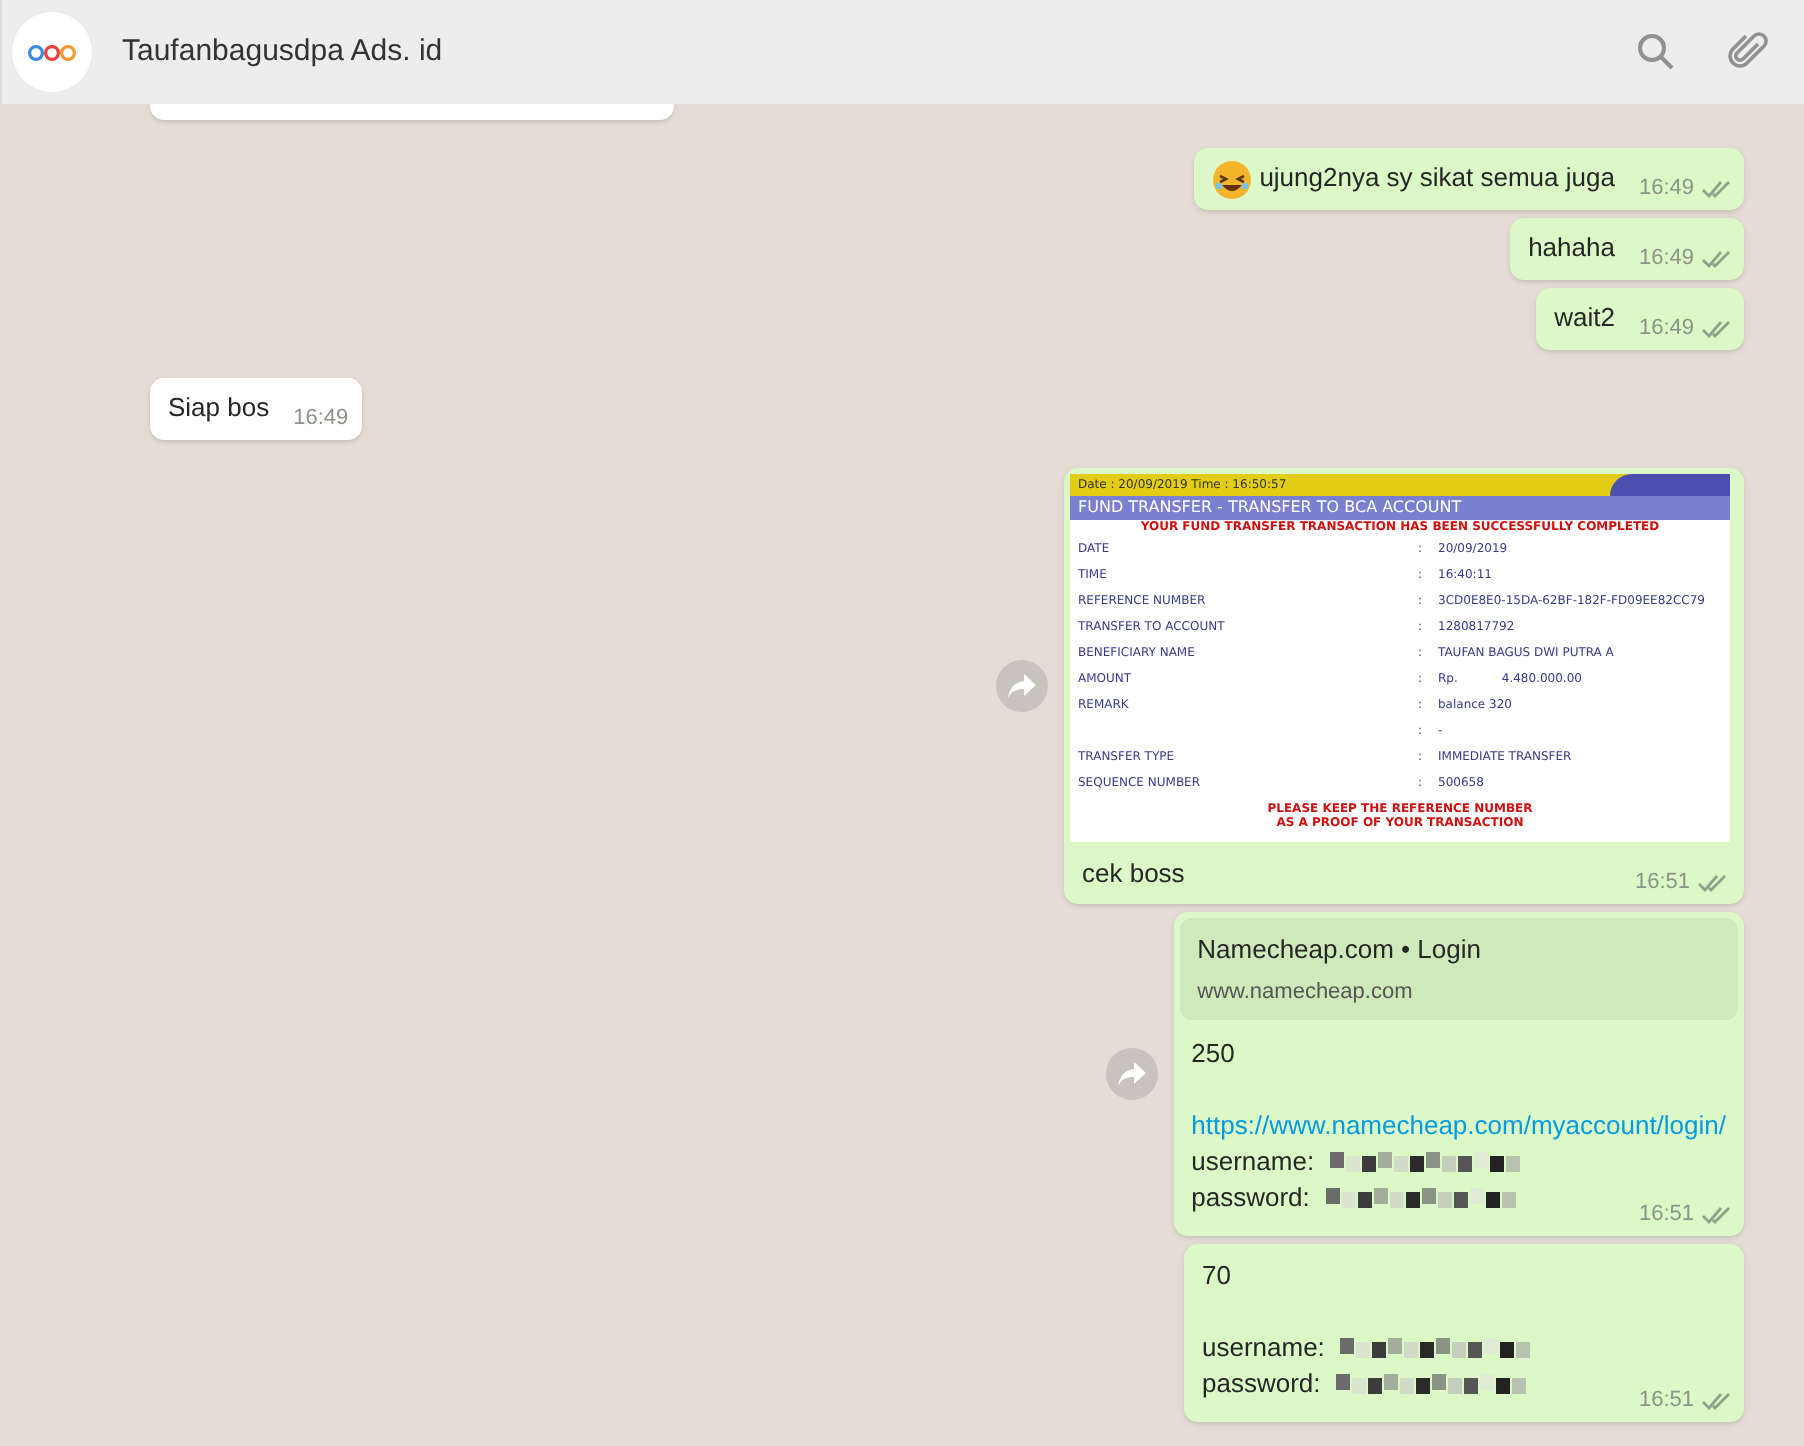 The width and height of the screenshot is (1804, 1446). Describe the element at coordinates (1400, 658) in the screenshot. I see `receipt-screenshot` at that location.